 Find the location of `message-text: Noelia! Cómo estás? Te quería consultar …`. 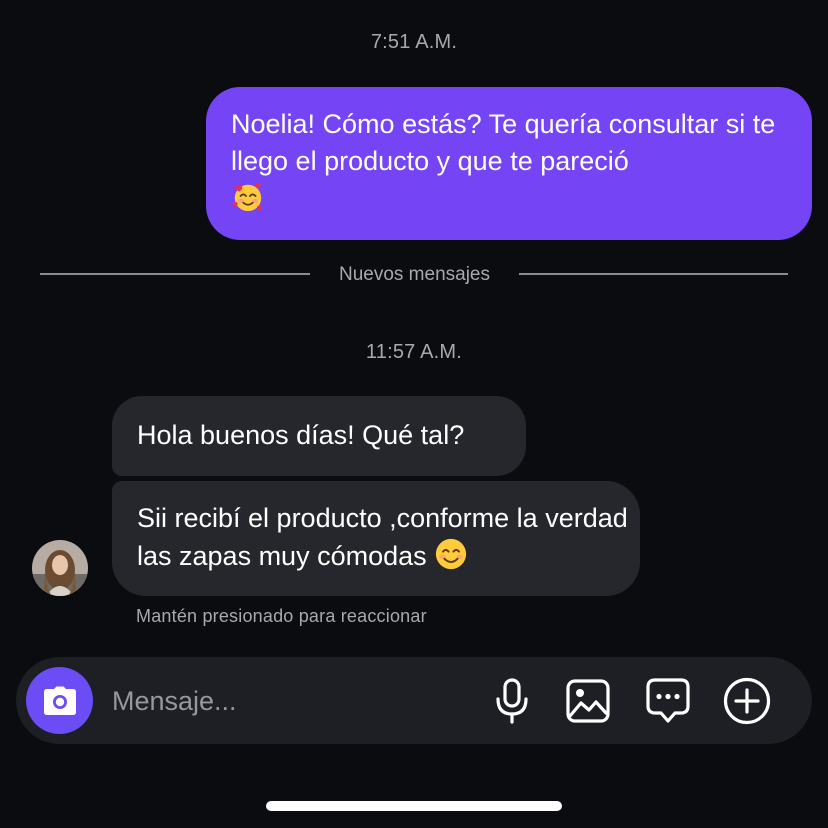

message-text: Noelia! Cómo estás? Te quería consultar … is located at coordinates (503, 142).